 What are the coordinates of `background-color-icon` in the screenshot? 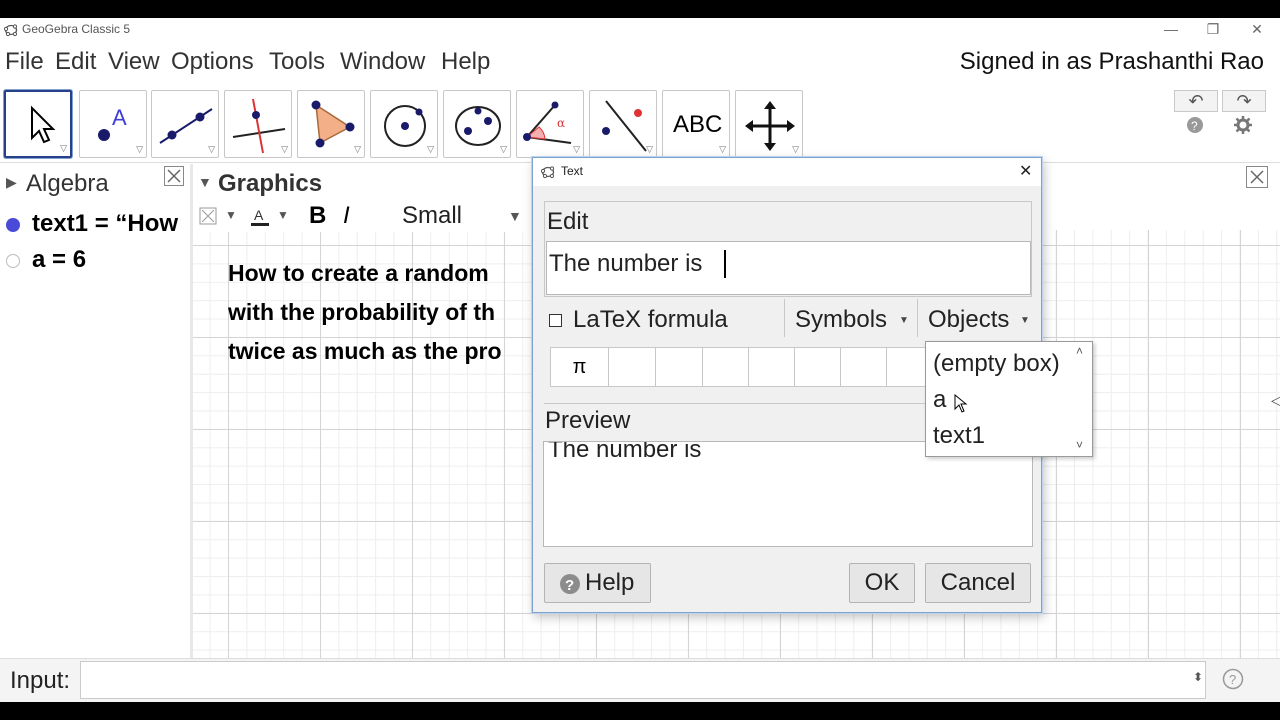 It's located at (208, 216).